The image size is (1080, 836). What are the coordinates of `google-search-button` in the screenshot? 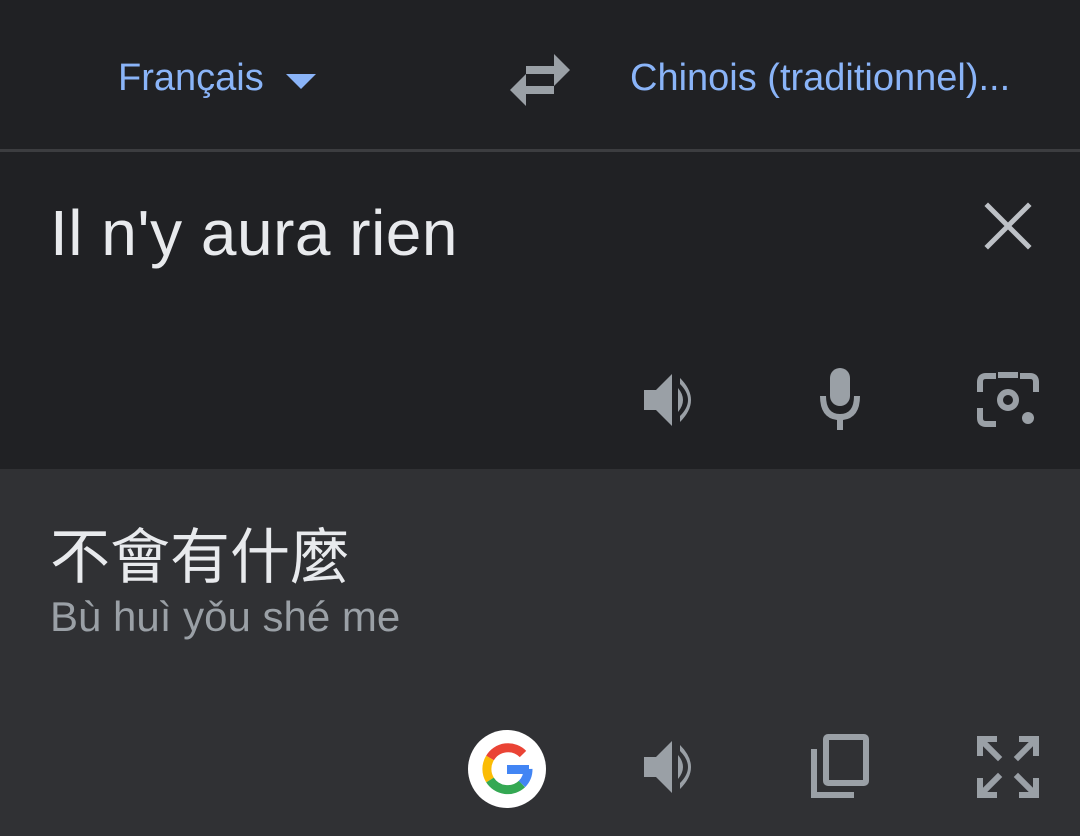 It's located at (507, 769).